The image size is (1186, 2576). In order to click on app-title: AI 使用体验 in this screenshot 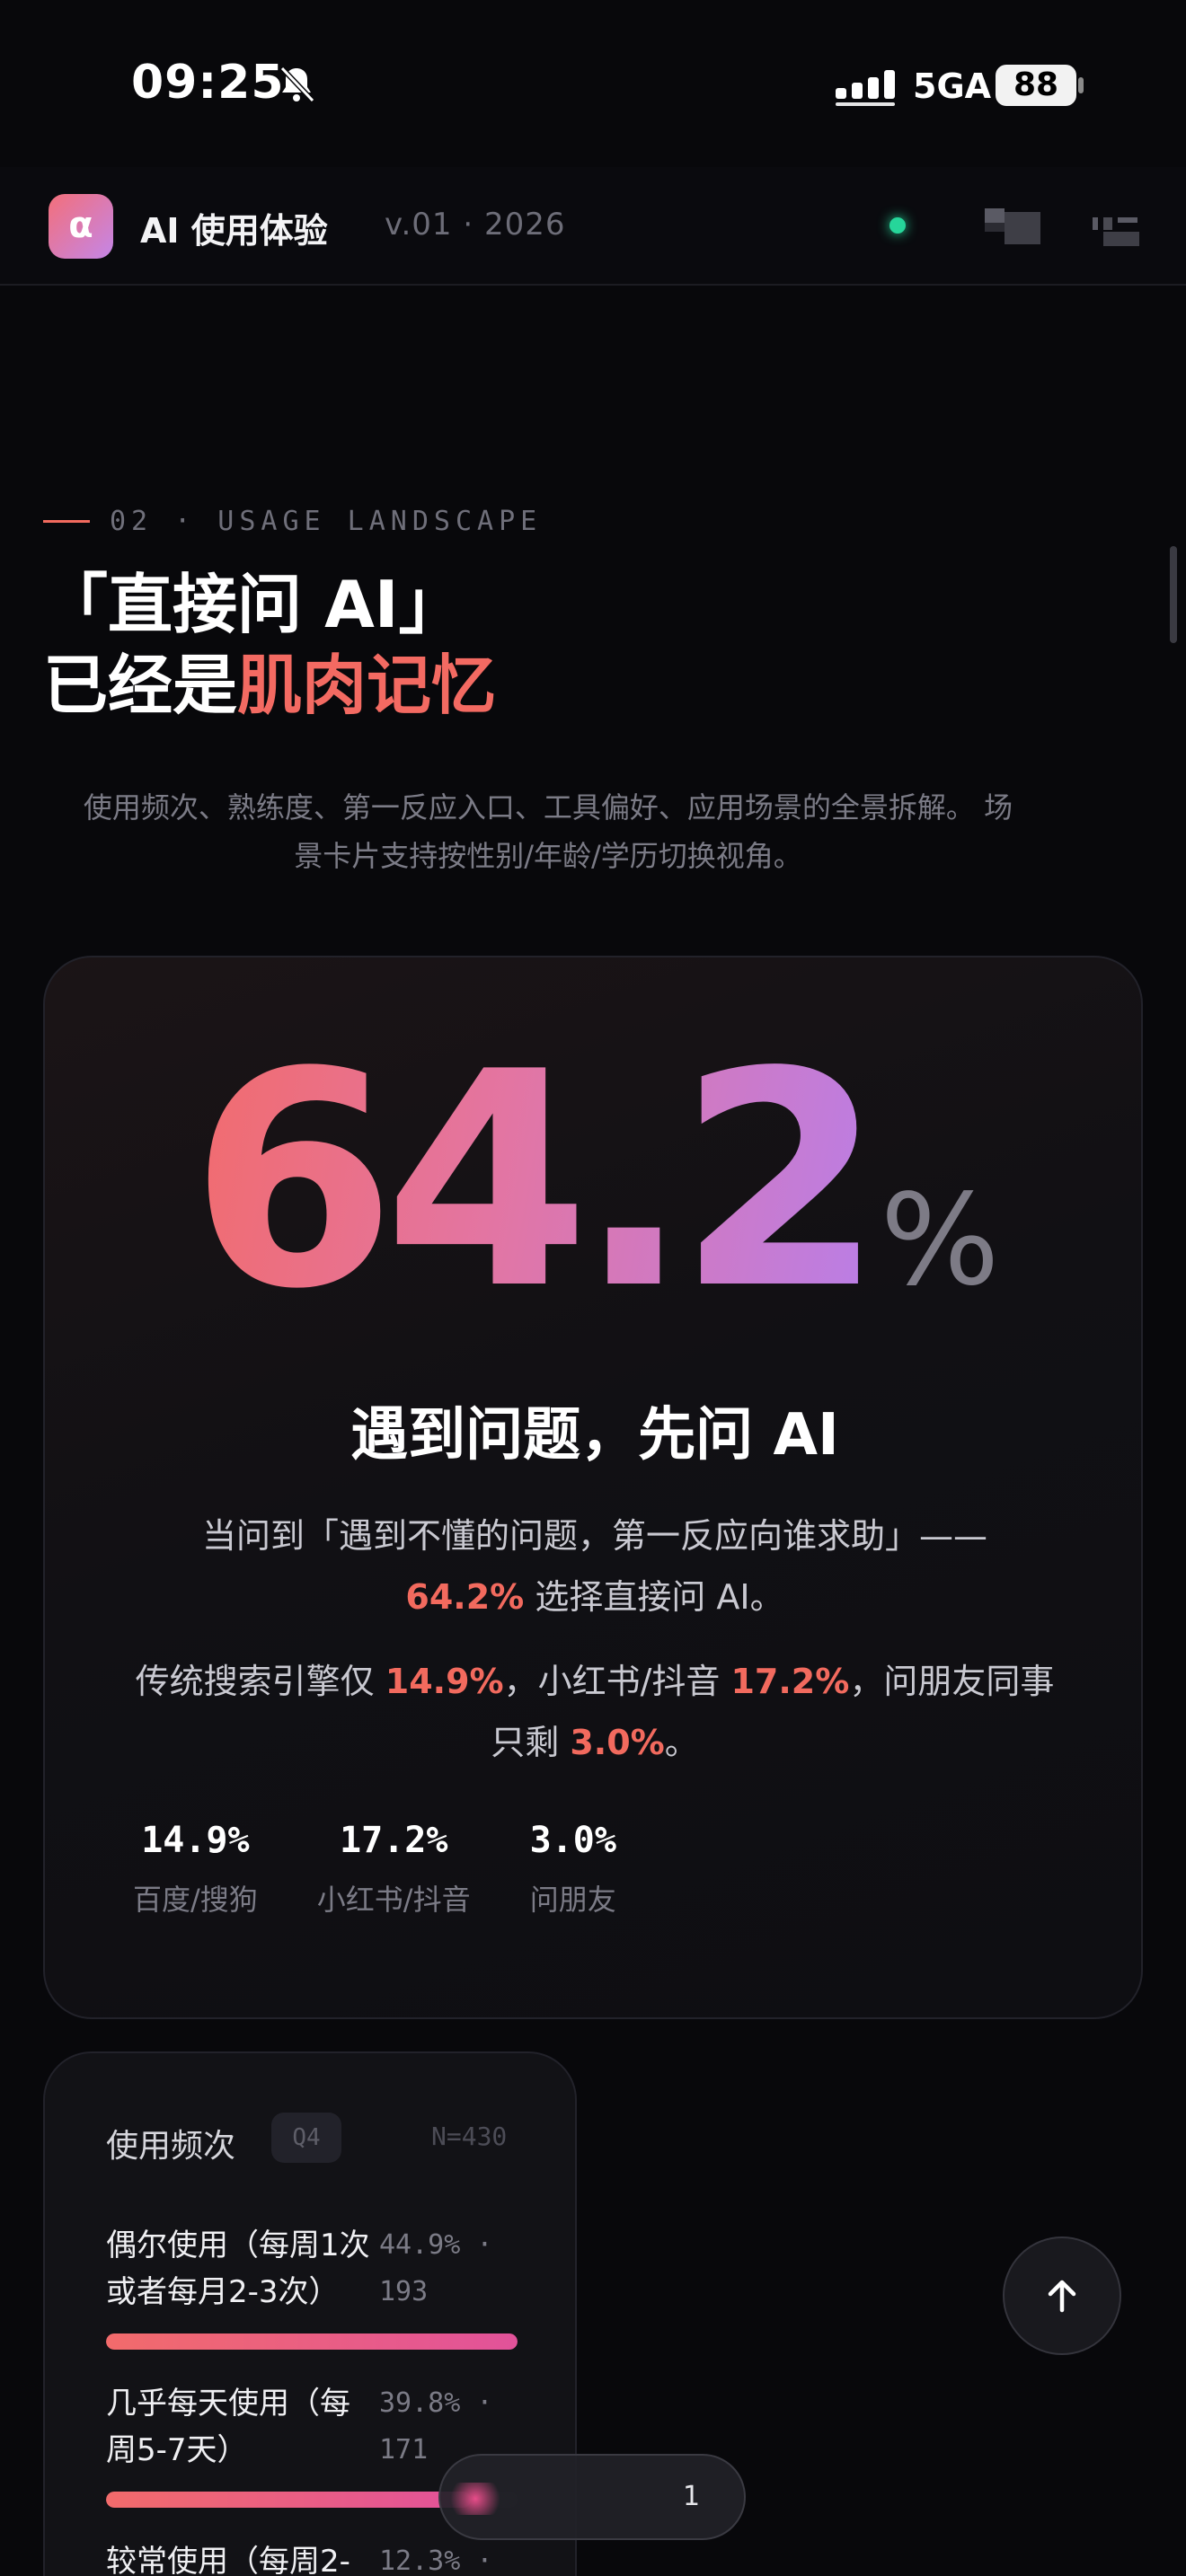, I will do `click(234, 231)`.